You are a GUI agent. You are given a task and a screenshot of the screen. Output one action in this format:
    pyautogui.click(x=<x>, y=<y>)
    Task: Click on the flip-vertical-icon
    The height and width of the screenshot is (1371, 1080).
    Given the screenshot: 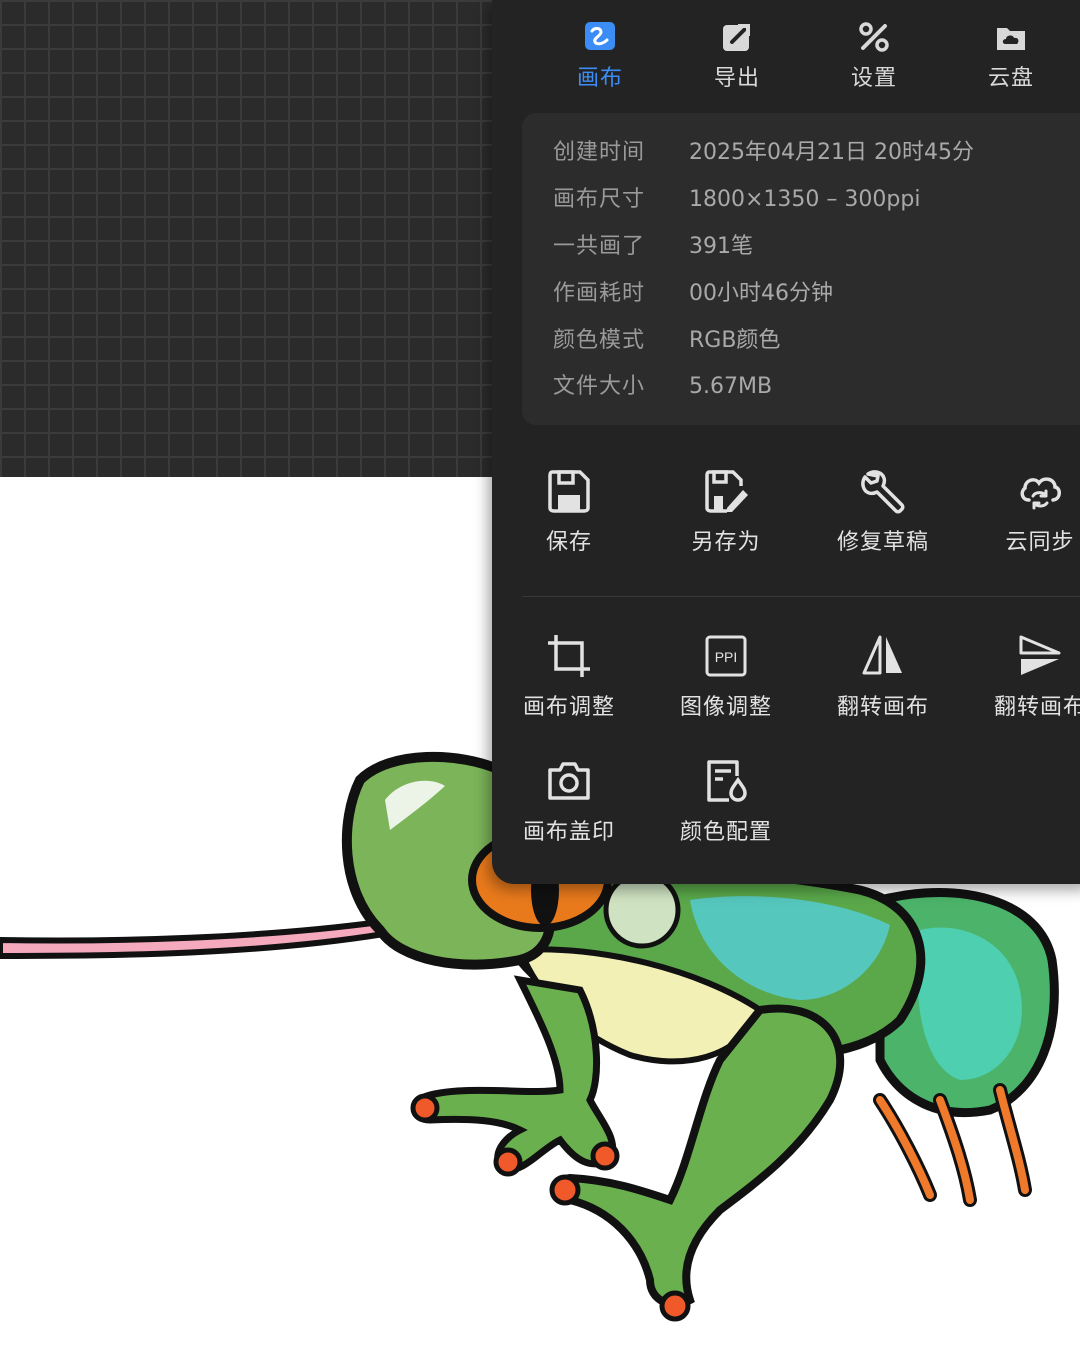 What is the action you would take?
    pyautogui.click(x=1040, y=655)
    